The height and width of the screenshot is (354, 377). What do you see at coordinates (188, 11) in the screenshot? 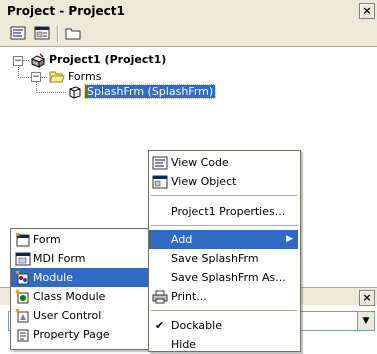
I see `project-explorer-titlebar: Project - Project1 ×` at bounding box center [188, 11].